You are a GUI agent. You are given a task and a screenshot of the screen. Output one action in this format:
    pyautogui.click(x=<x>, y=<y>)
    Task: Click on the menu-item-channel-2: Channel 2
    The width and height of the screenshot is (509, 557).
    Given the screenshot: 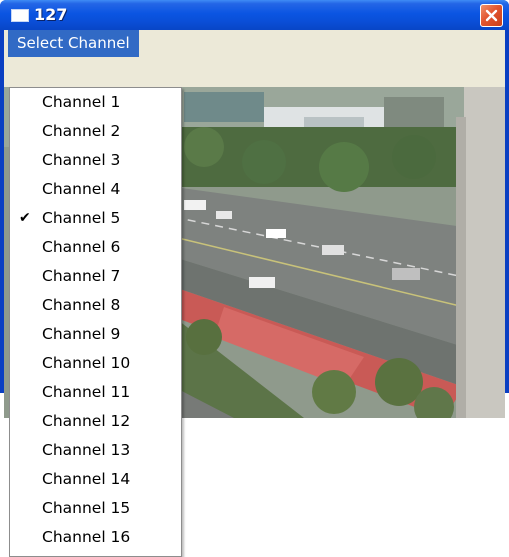 What is the action you would take?
    pyautogui.click(x=95, y=131)
    